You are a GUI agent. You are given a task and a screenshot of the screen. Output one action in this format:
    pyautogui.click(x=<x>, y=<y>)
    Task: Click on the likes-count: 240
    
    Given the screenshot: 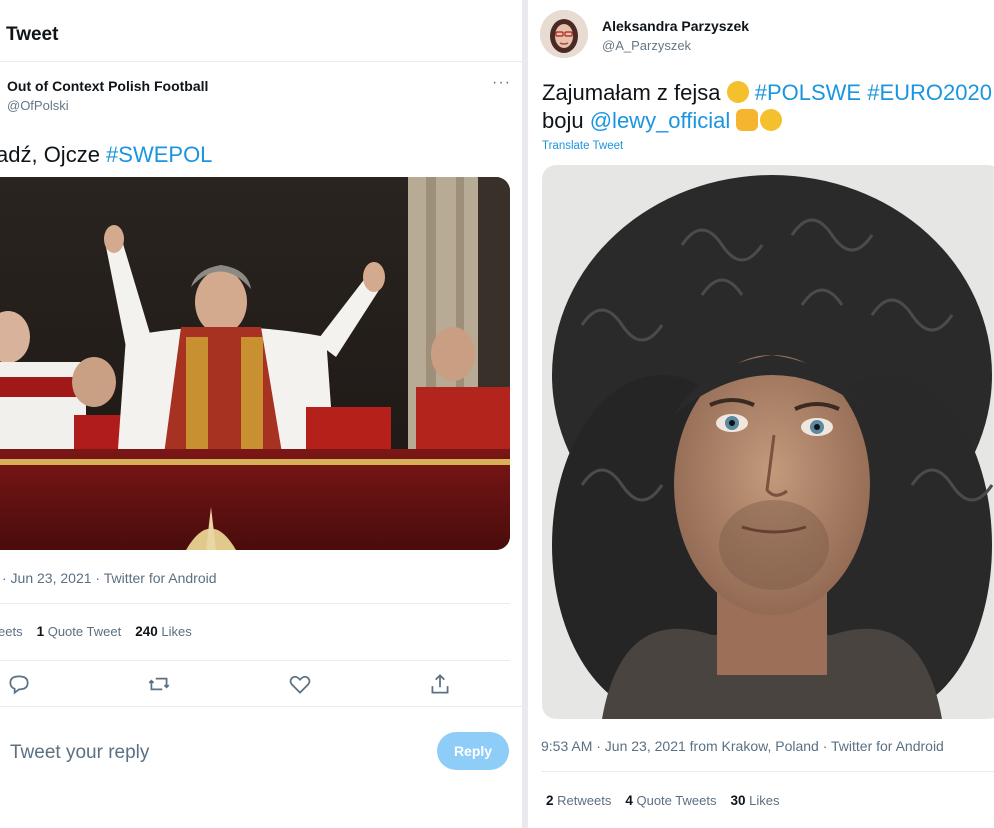 What is the action you would take?
    pyautogui.click(x=146, y=631)
    